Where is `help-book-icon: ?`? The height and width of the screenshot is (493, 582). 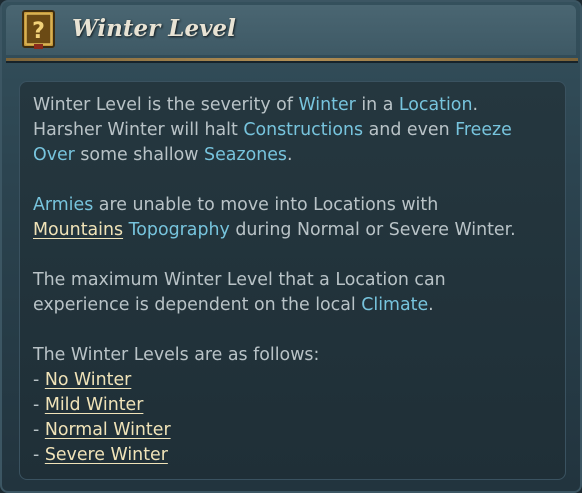
help-book-icon: ? is located at coordinates (39, 30).